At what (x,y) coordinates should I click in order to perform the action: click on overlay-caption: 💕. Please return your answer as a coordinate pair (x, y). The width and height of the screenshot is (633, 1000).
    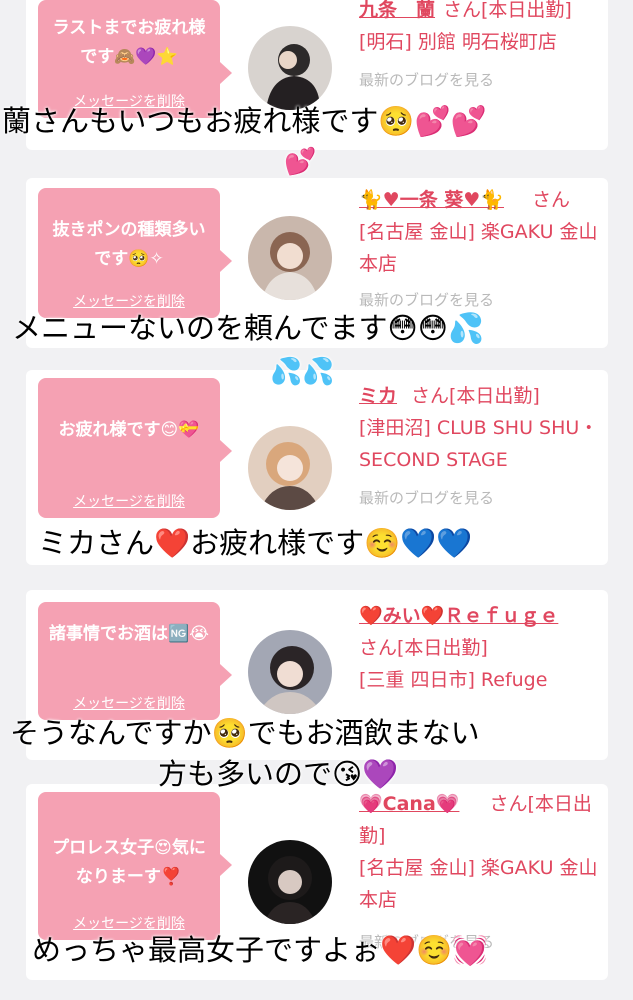
    Looking at the image, I should click on (300, 162).